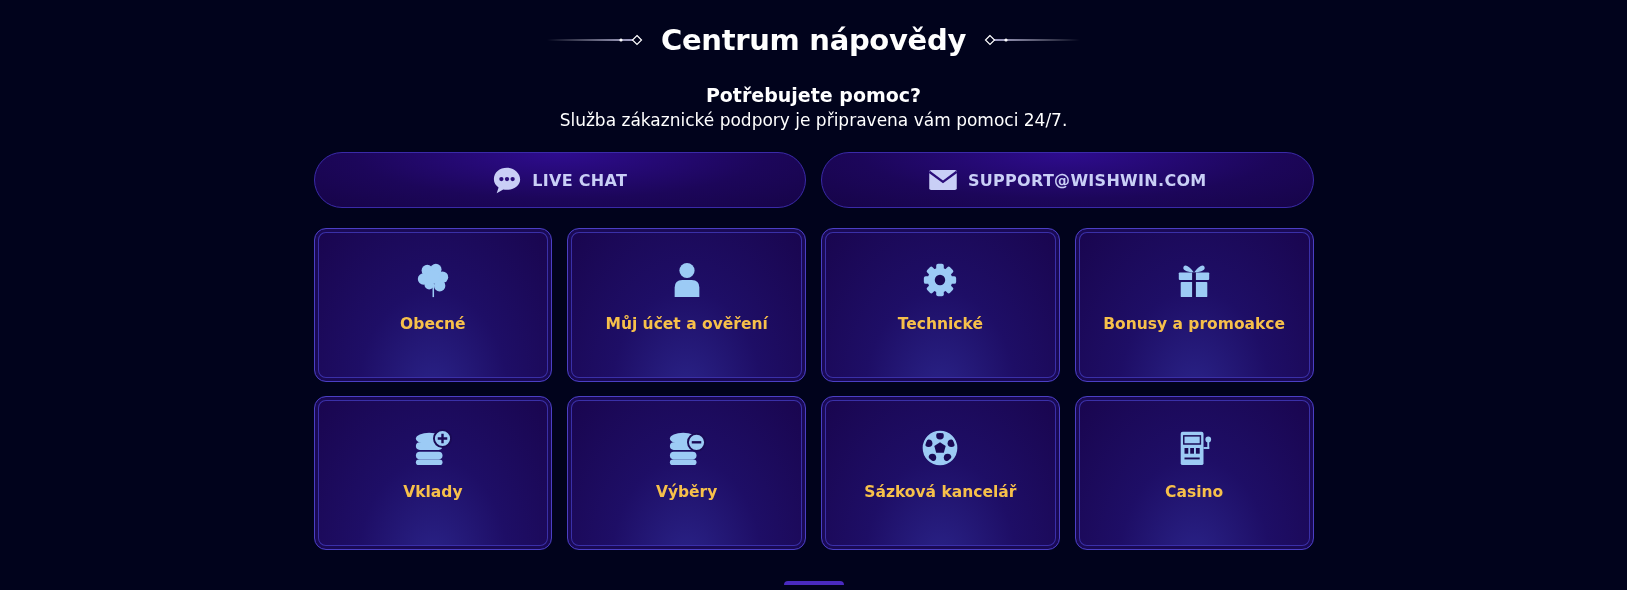 Image resolution: width=1627 pixels, height=590 pixels. Describe the element at coordinates (559, 180) in the screenshot. I see `live-chat-button: LIVE CHAT` at that location.